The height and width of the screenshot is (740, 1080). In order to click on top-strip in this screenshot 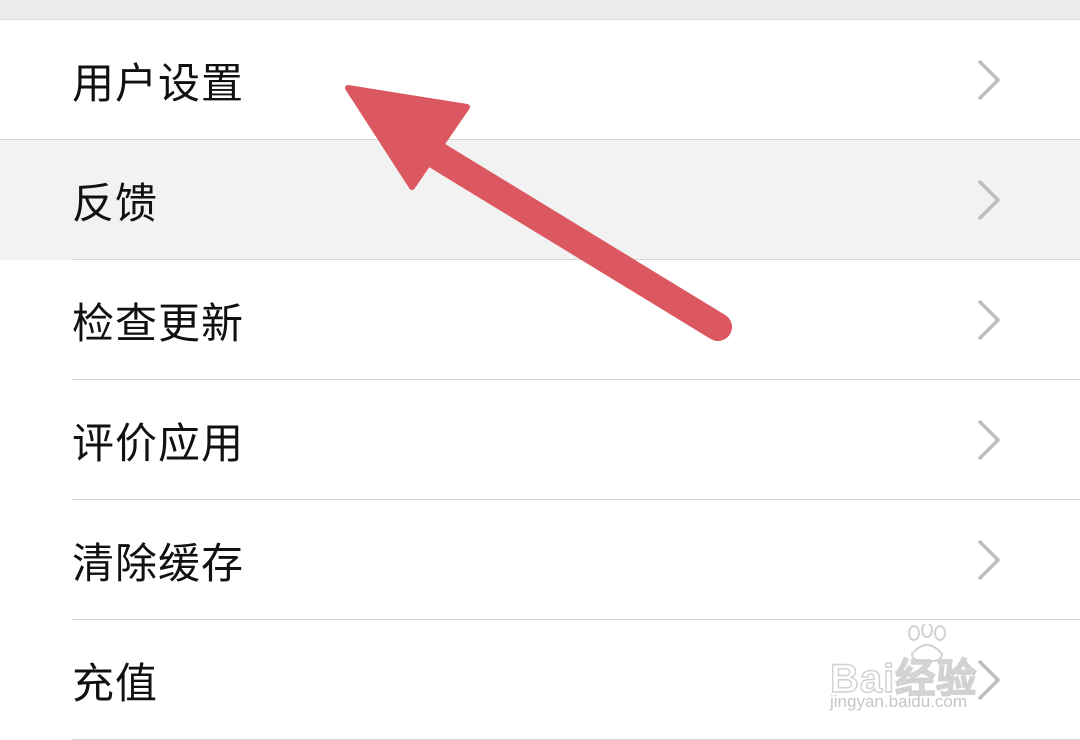, I will do `click(540, 10)`.